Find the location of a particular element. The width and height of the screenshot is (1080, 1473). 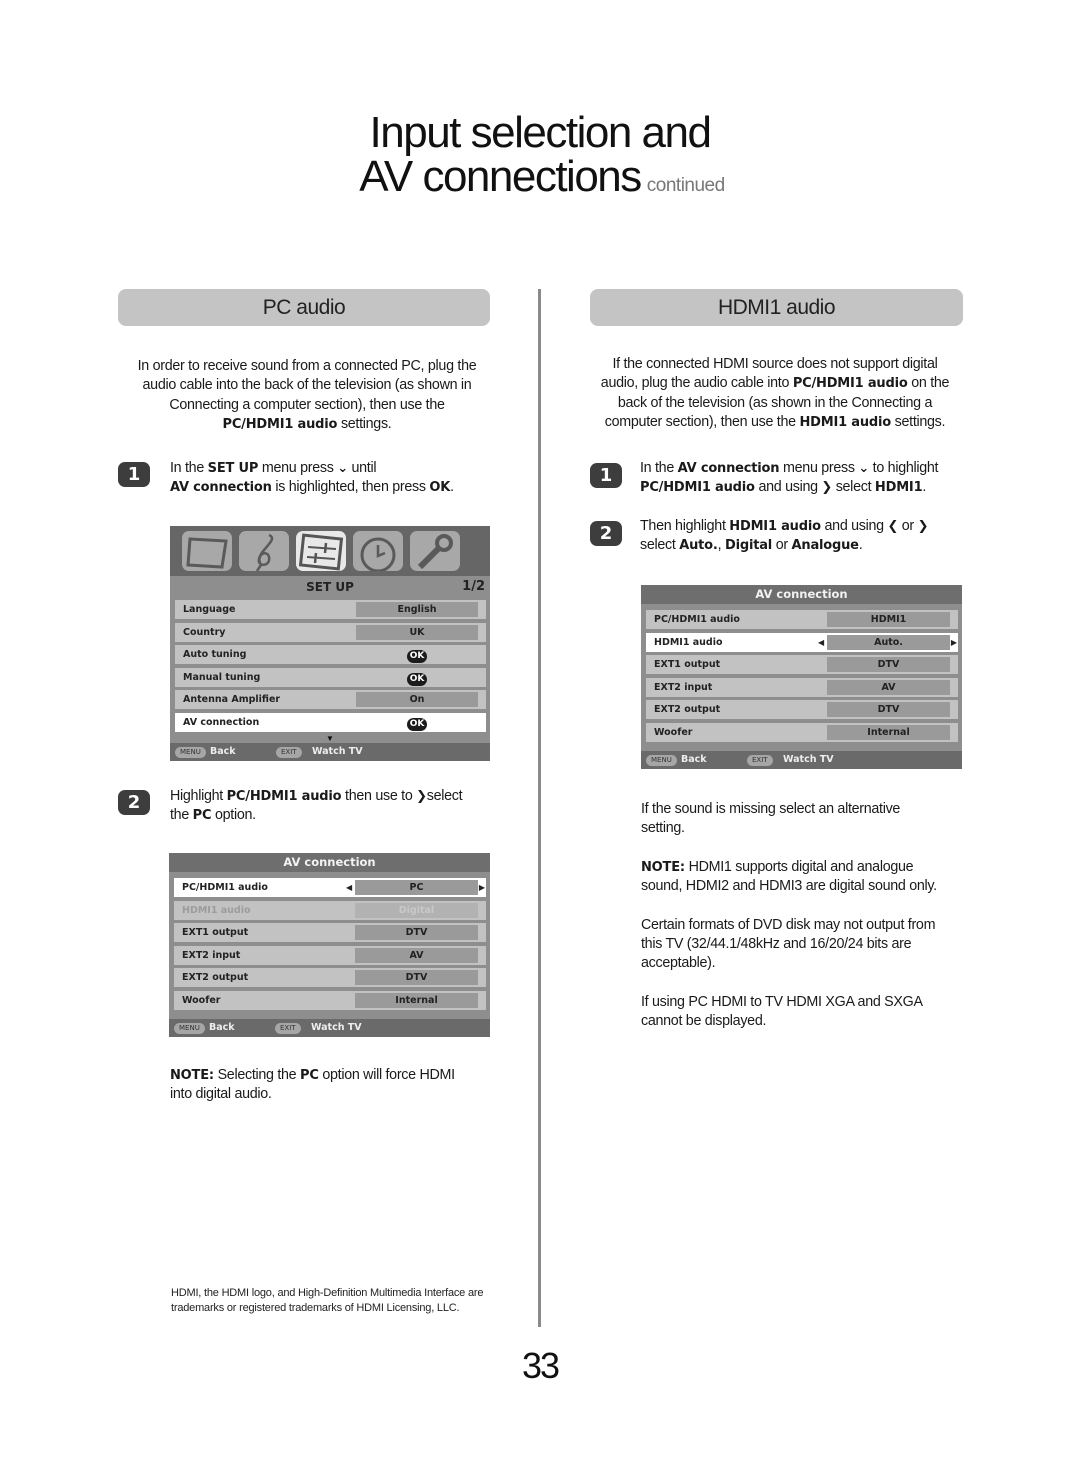

row-label: HDMI1 audio is located at coordinates (216, 910).